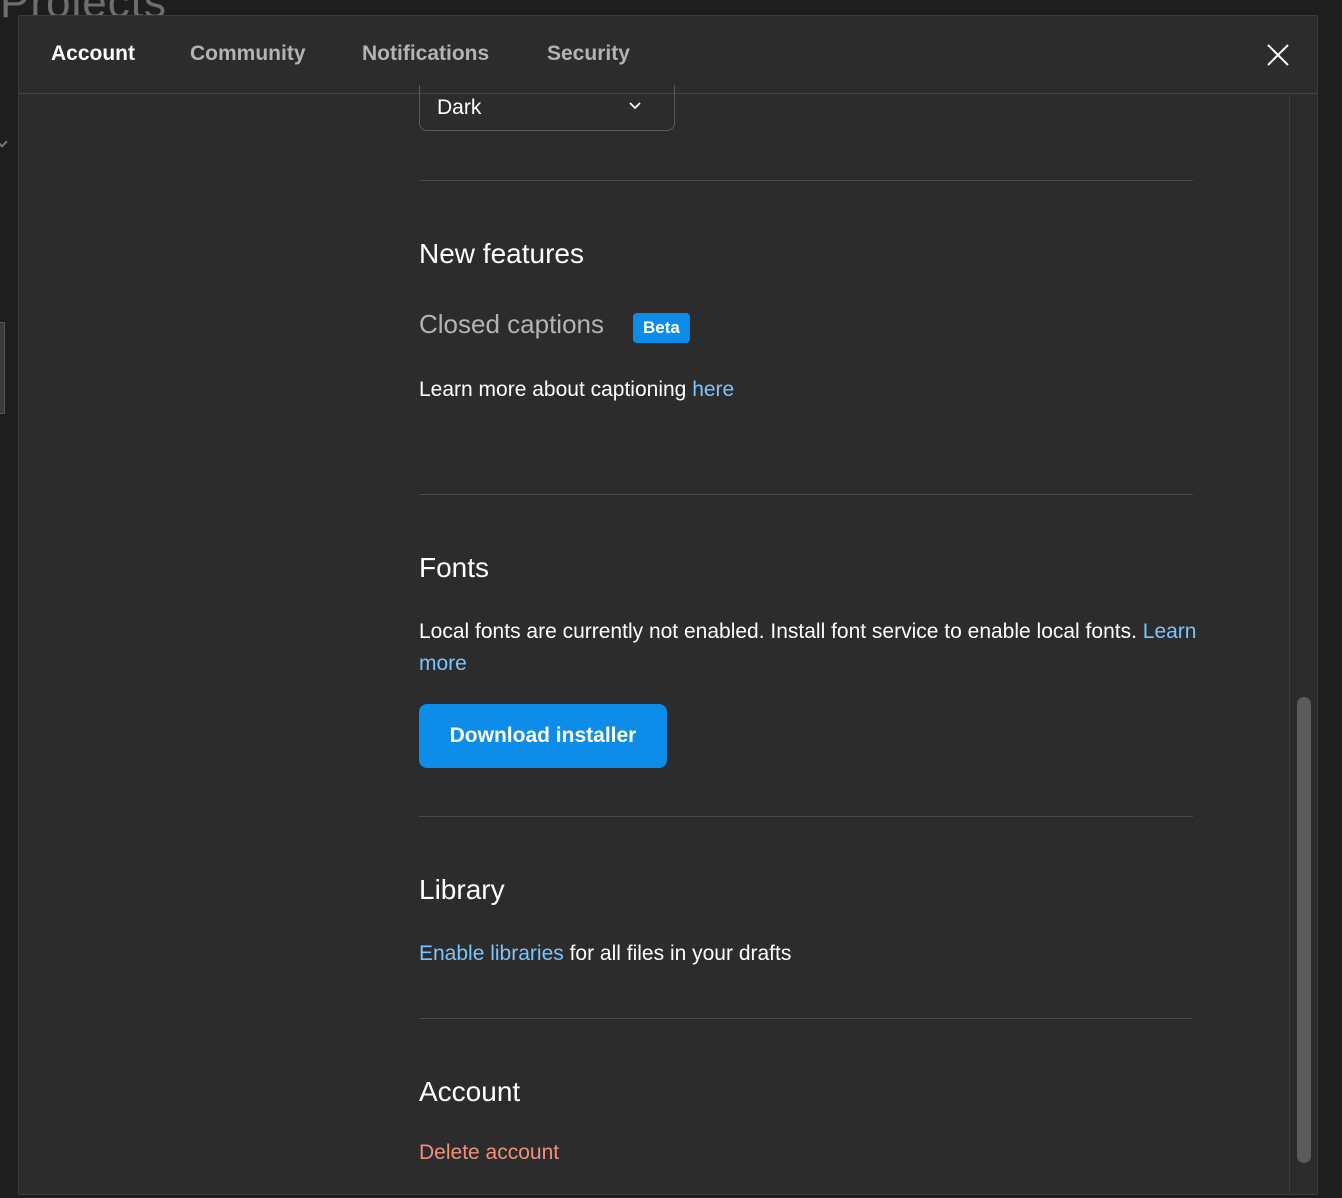 The image size is (1342, 1198). Describe the element at coordinates (491, 953) in the screenshot. I see `enable-libraries-link: Enable libraries` at that location.